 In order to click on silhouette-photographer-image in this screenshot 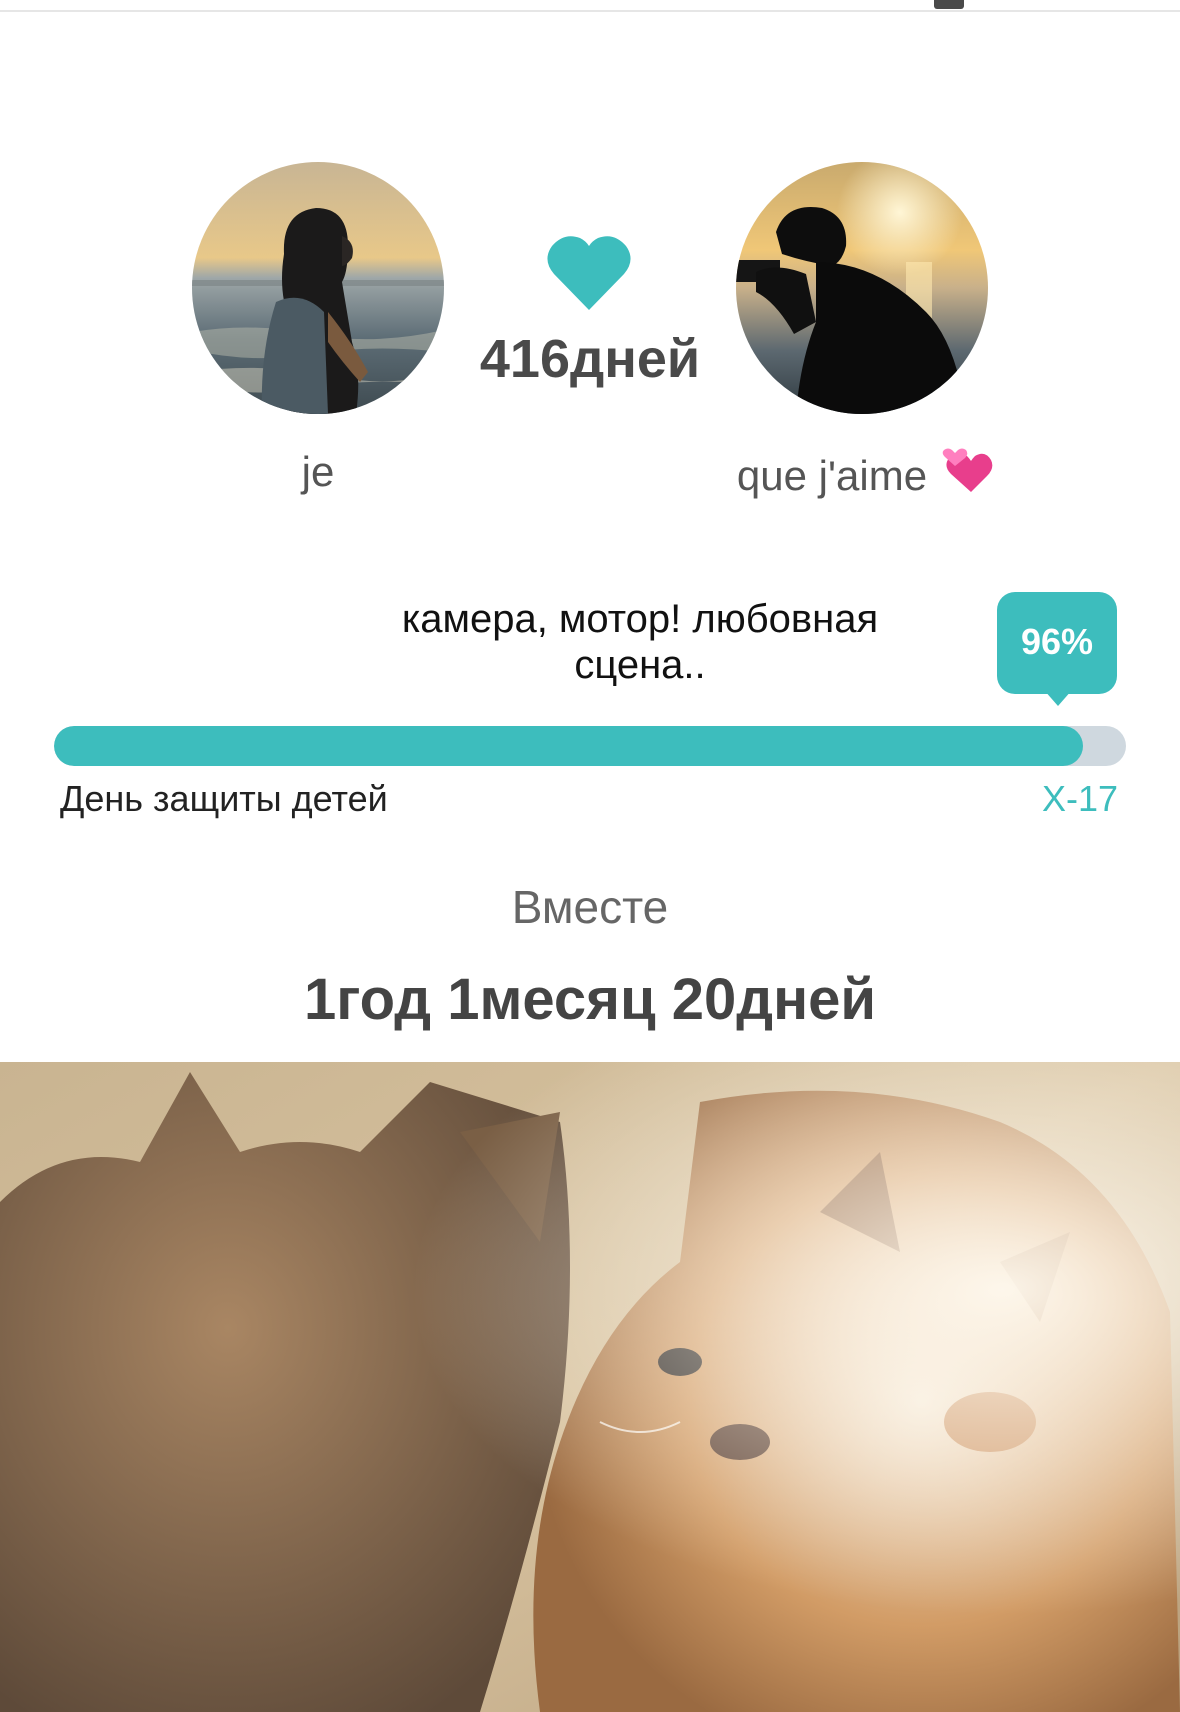, I will do `click(862, 288)`.